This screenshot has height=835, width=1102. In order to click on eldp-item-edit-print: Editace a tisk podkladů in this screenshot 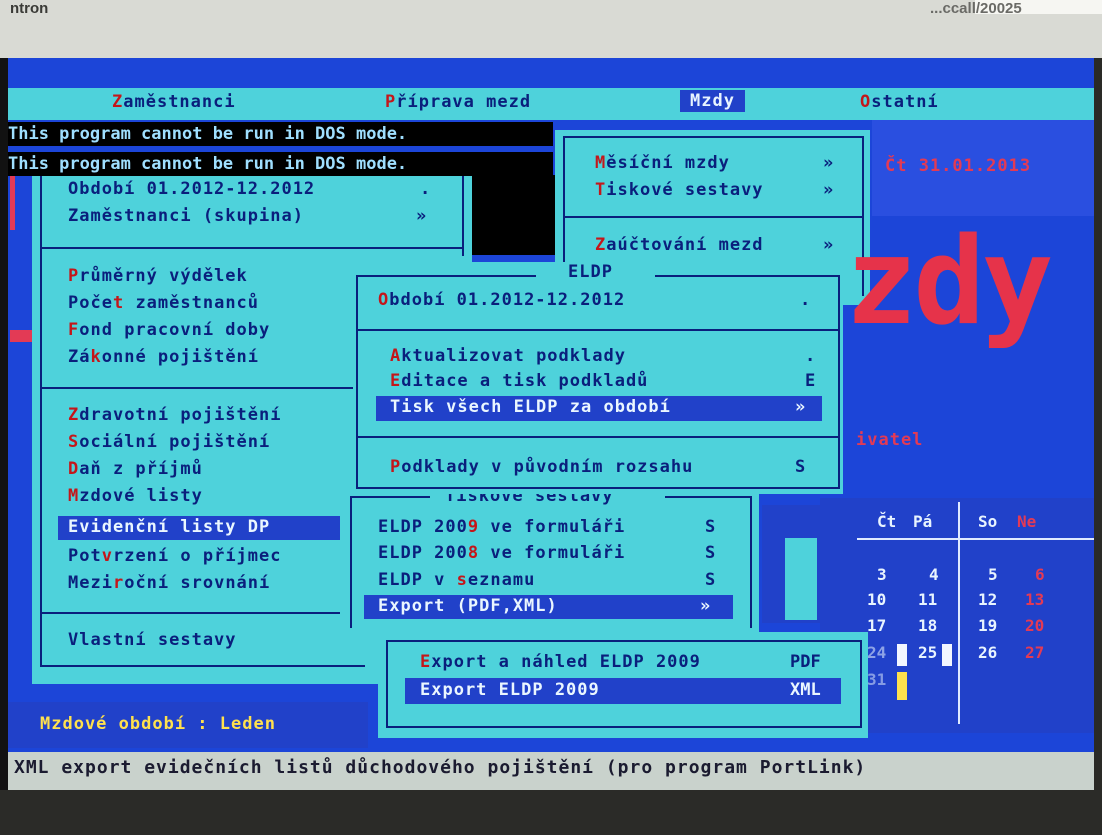, I will do `click(519, 381)`.